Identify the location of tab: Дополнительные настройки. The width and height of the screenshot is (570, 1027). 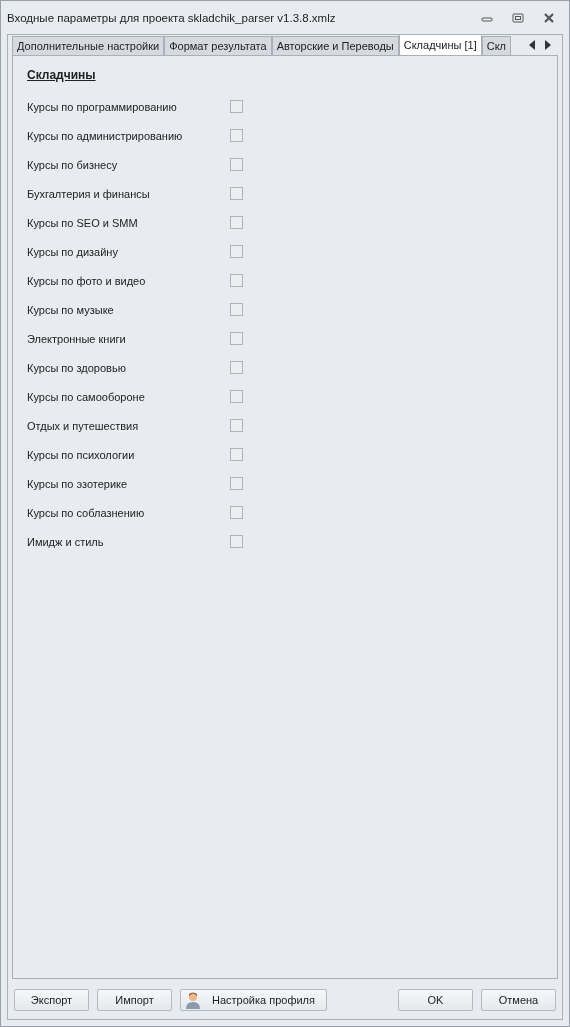
(88, 45).